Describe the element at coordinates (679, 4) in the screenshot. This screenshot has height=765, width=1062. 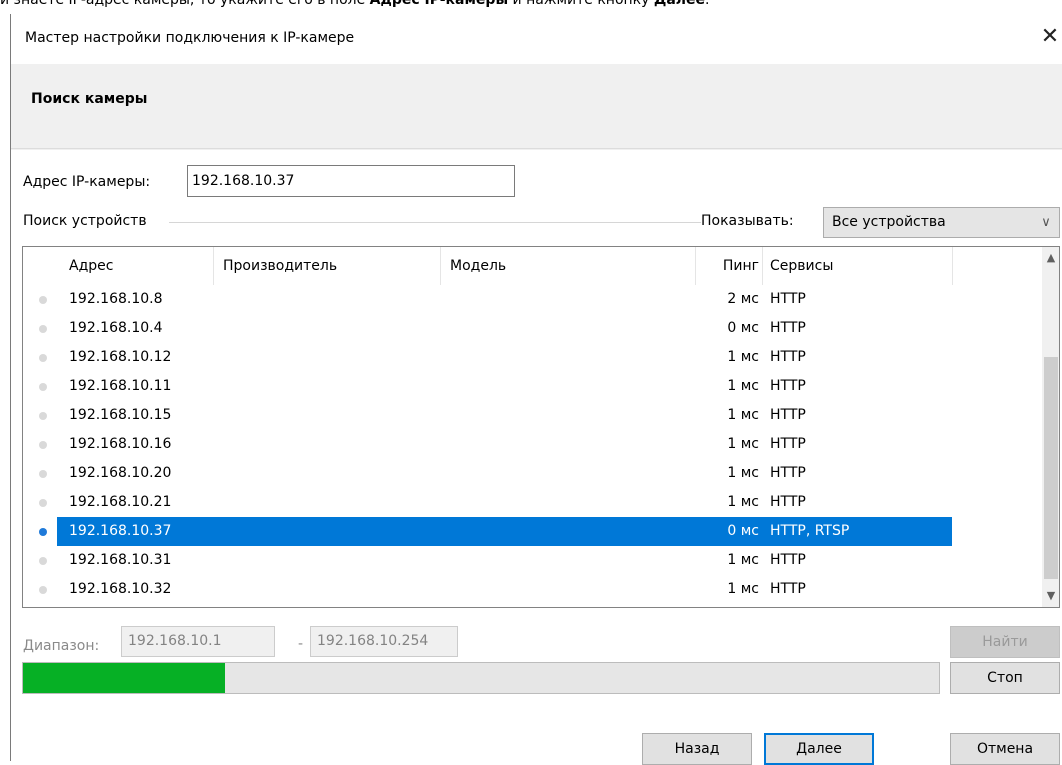
I see `caption-bold-button: Далее` at that location.